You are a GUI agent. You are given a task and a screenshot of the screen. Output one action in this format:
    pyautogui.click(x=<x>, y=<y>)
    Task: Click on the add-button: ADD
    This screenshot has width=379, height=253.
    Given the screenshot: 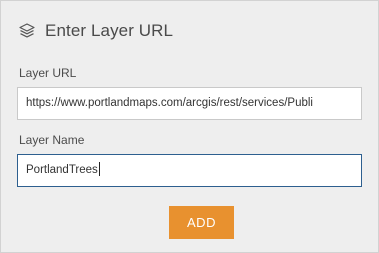 What is the action you would take?
    pyautogui.click(x=201, y=222)
    